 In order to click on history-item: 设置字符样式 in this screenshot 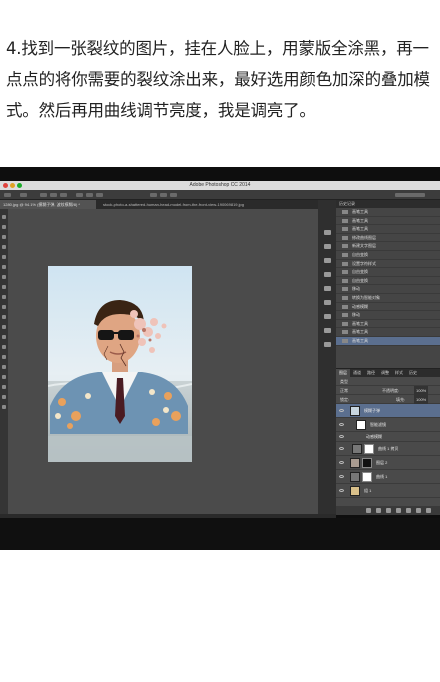, I will do `click(388, 264)`.